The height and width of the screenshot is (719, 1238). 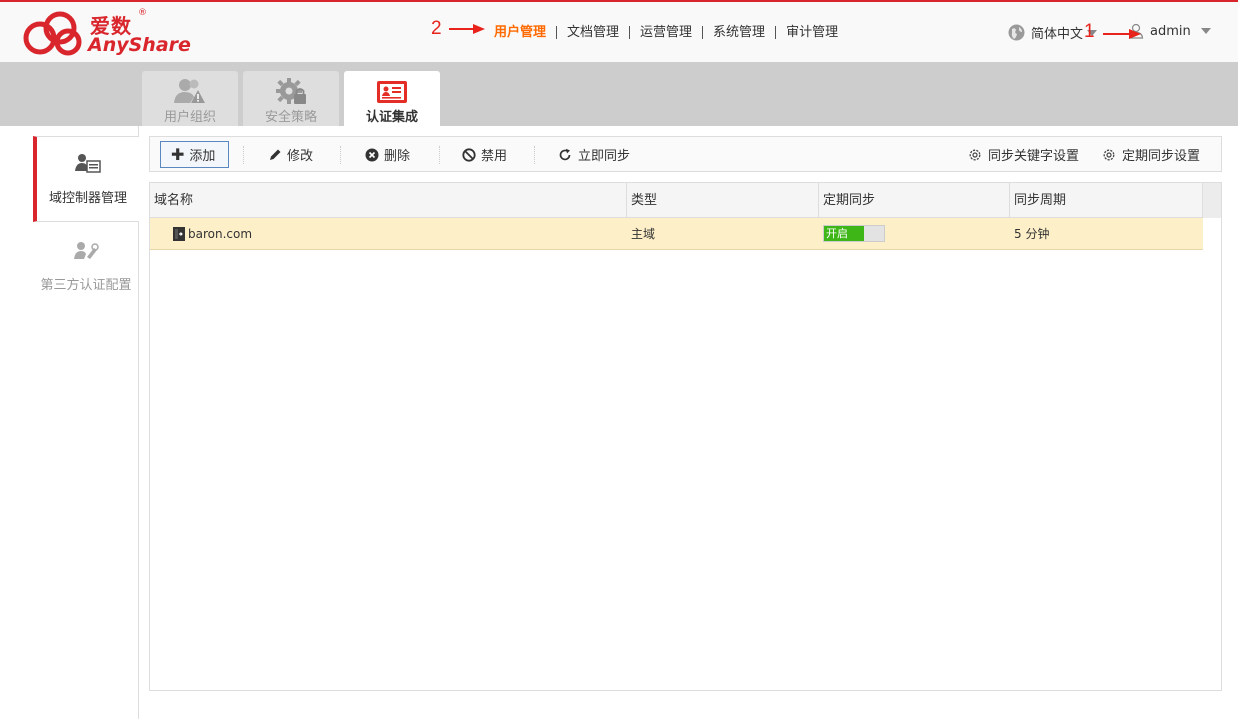 I want to click on sync-now-button: 立即同步, so click(x=594, y=154).